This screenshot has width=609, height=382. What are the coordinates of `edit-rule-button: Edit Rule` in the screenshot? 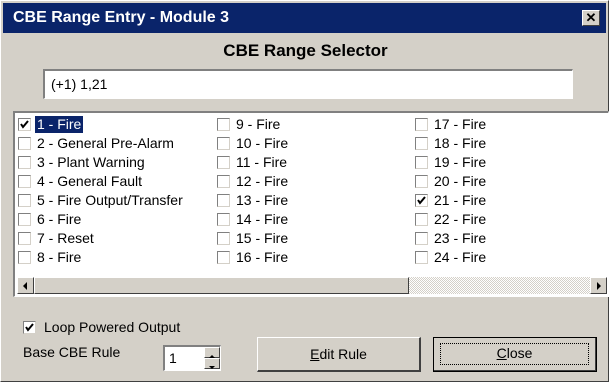 It's located at (339, 354).